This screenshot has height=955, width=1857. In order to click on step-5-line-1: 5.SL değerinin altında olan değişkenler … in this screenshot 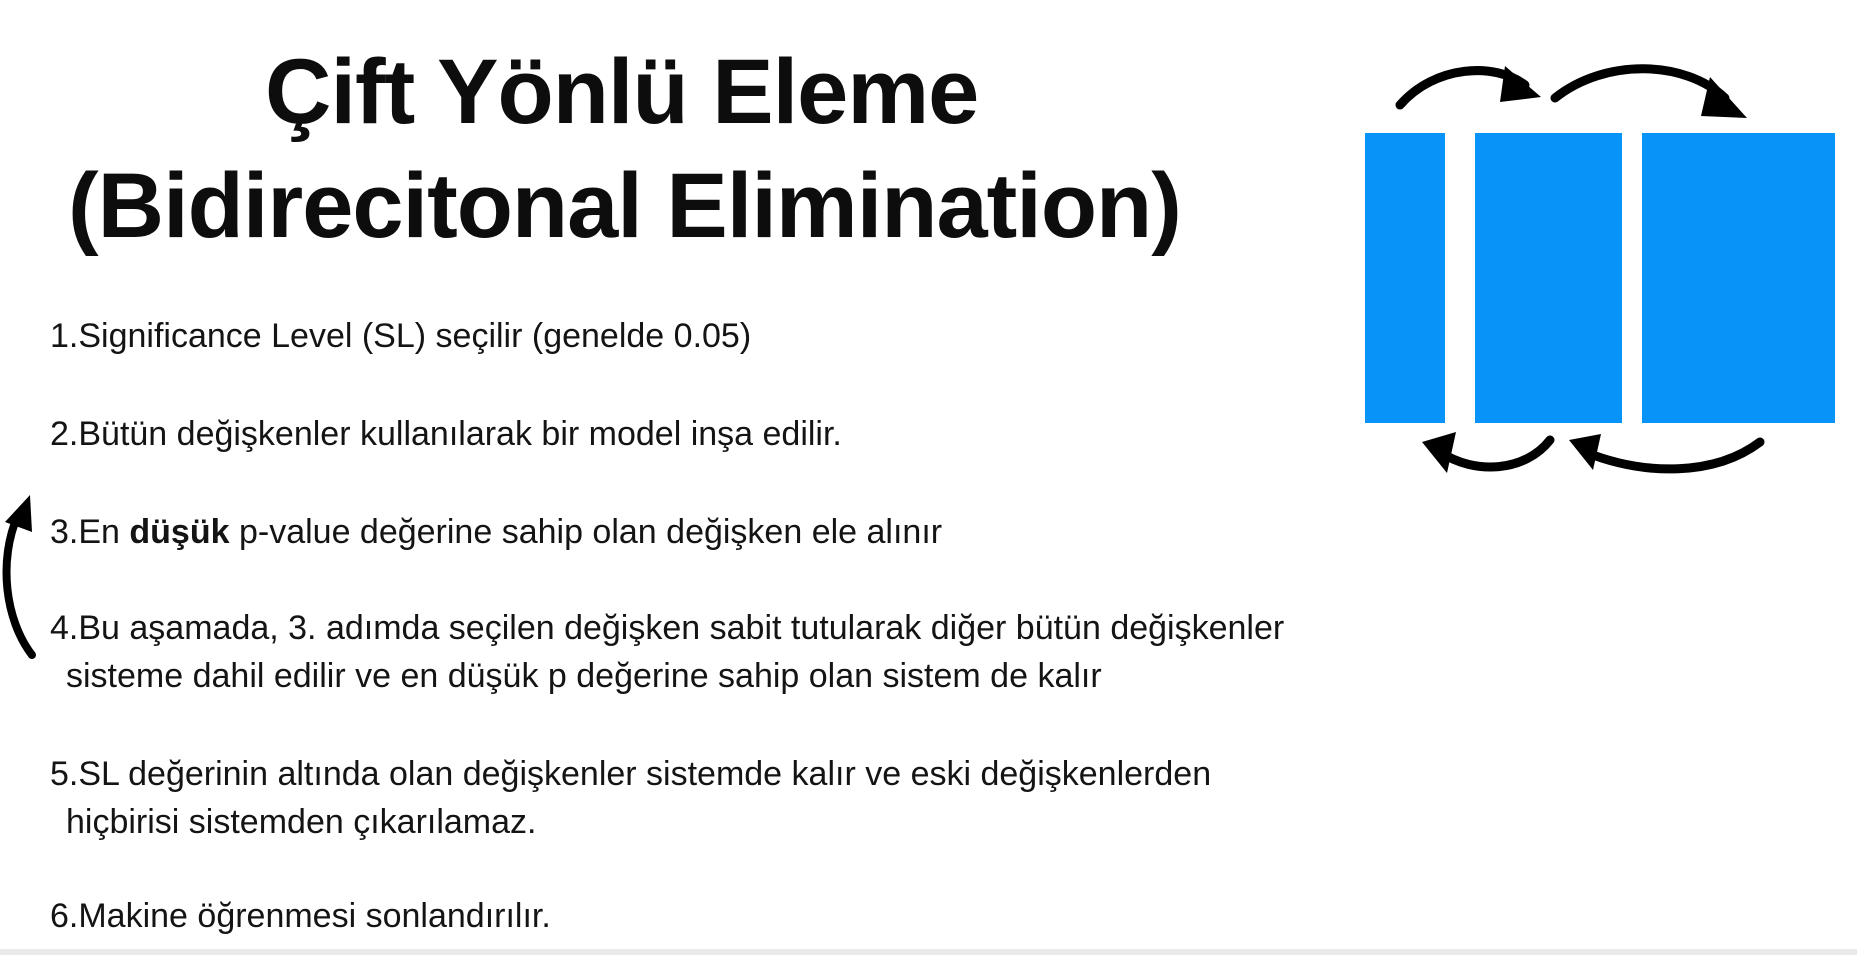, I will do `click(631, 774)`.